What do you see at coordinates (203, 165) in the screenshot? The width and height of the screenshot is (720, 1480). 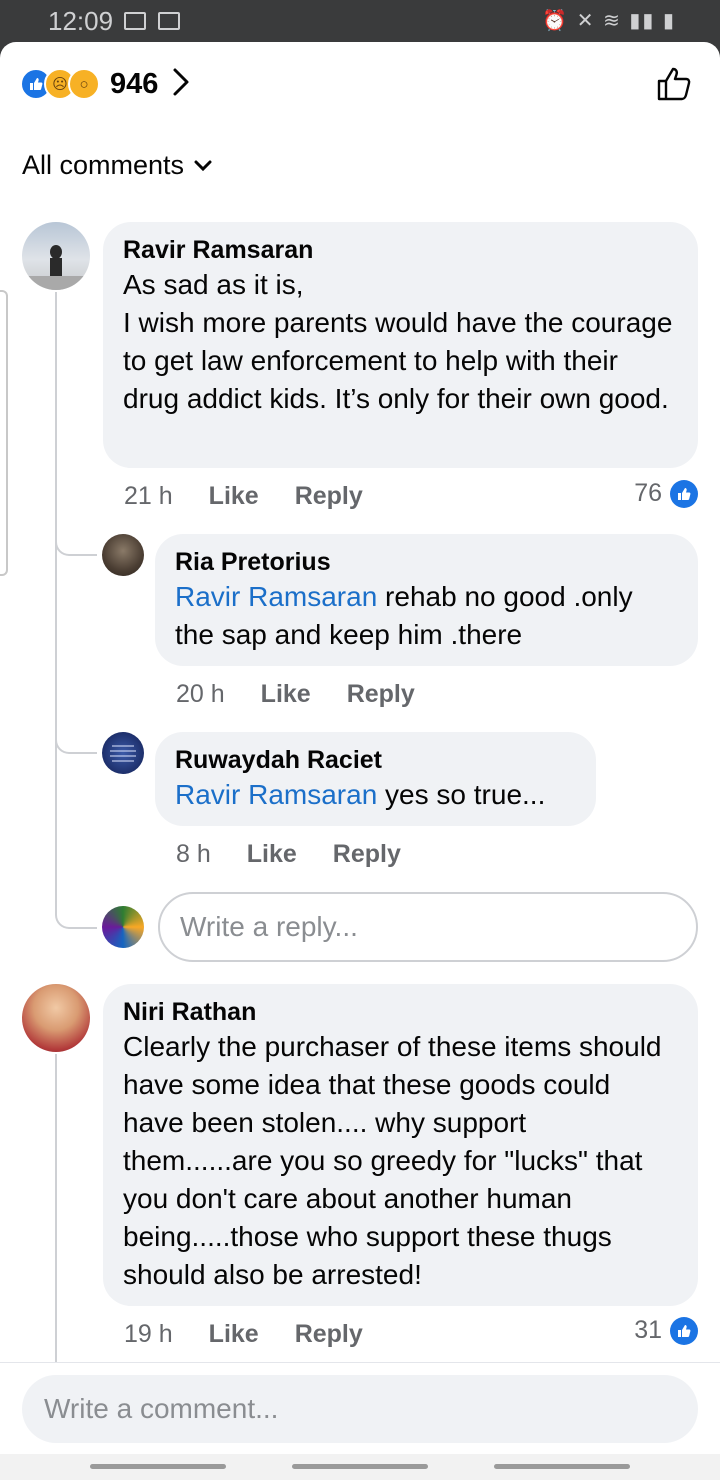 I see `chevron-down-icon` at bounding box center [203, 165].